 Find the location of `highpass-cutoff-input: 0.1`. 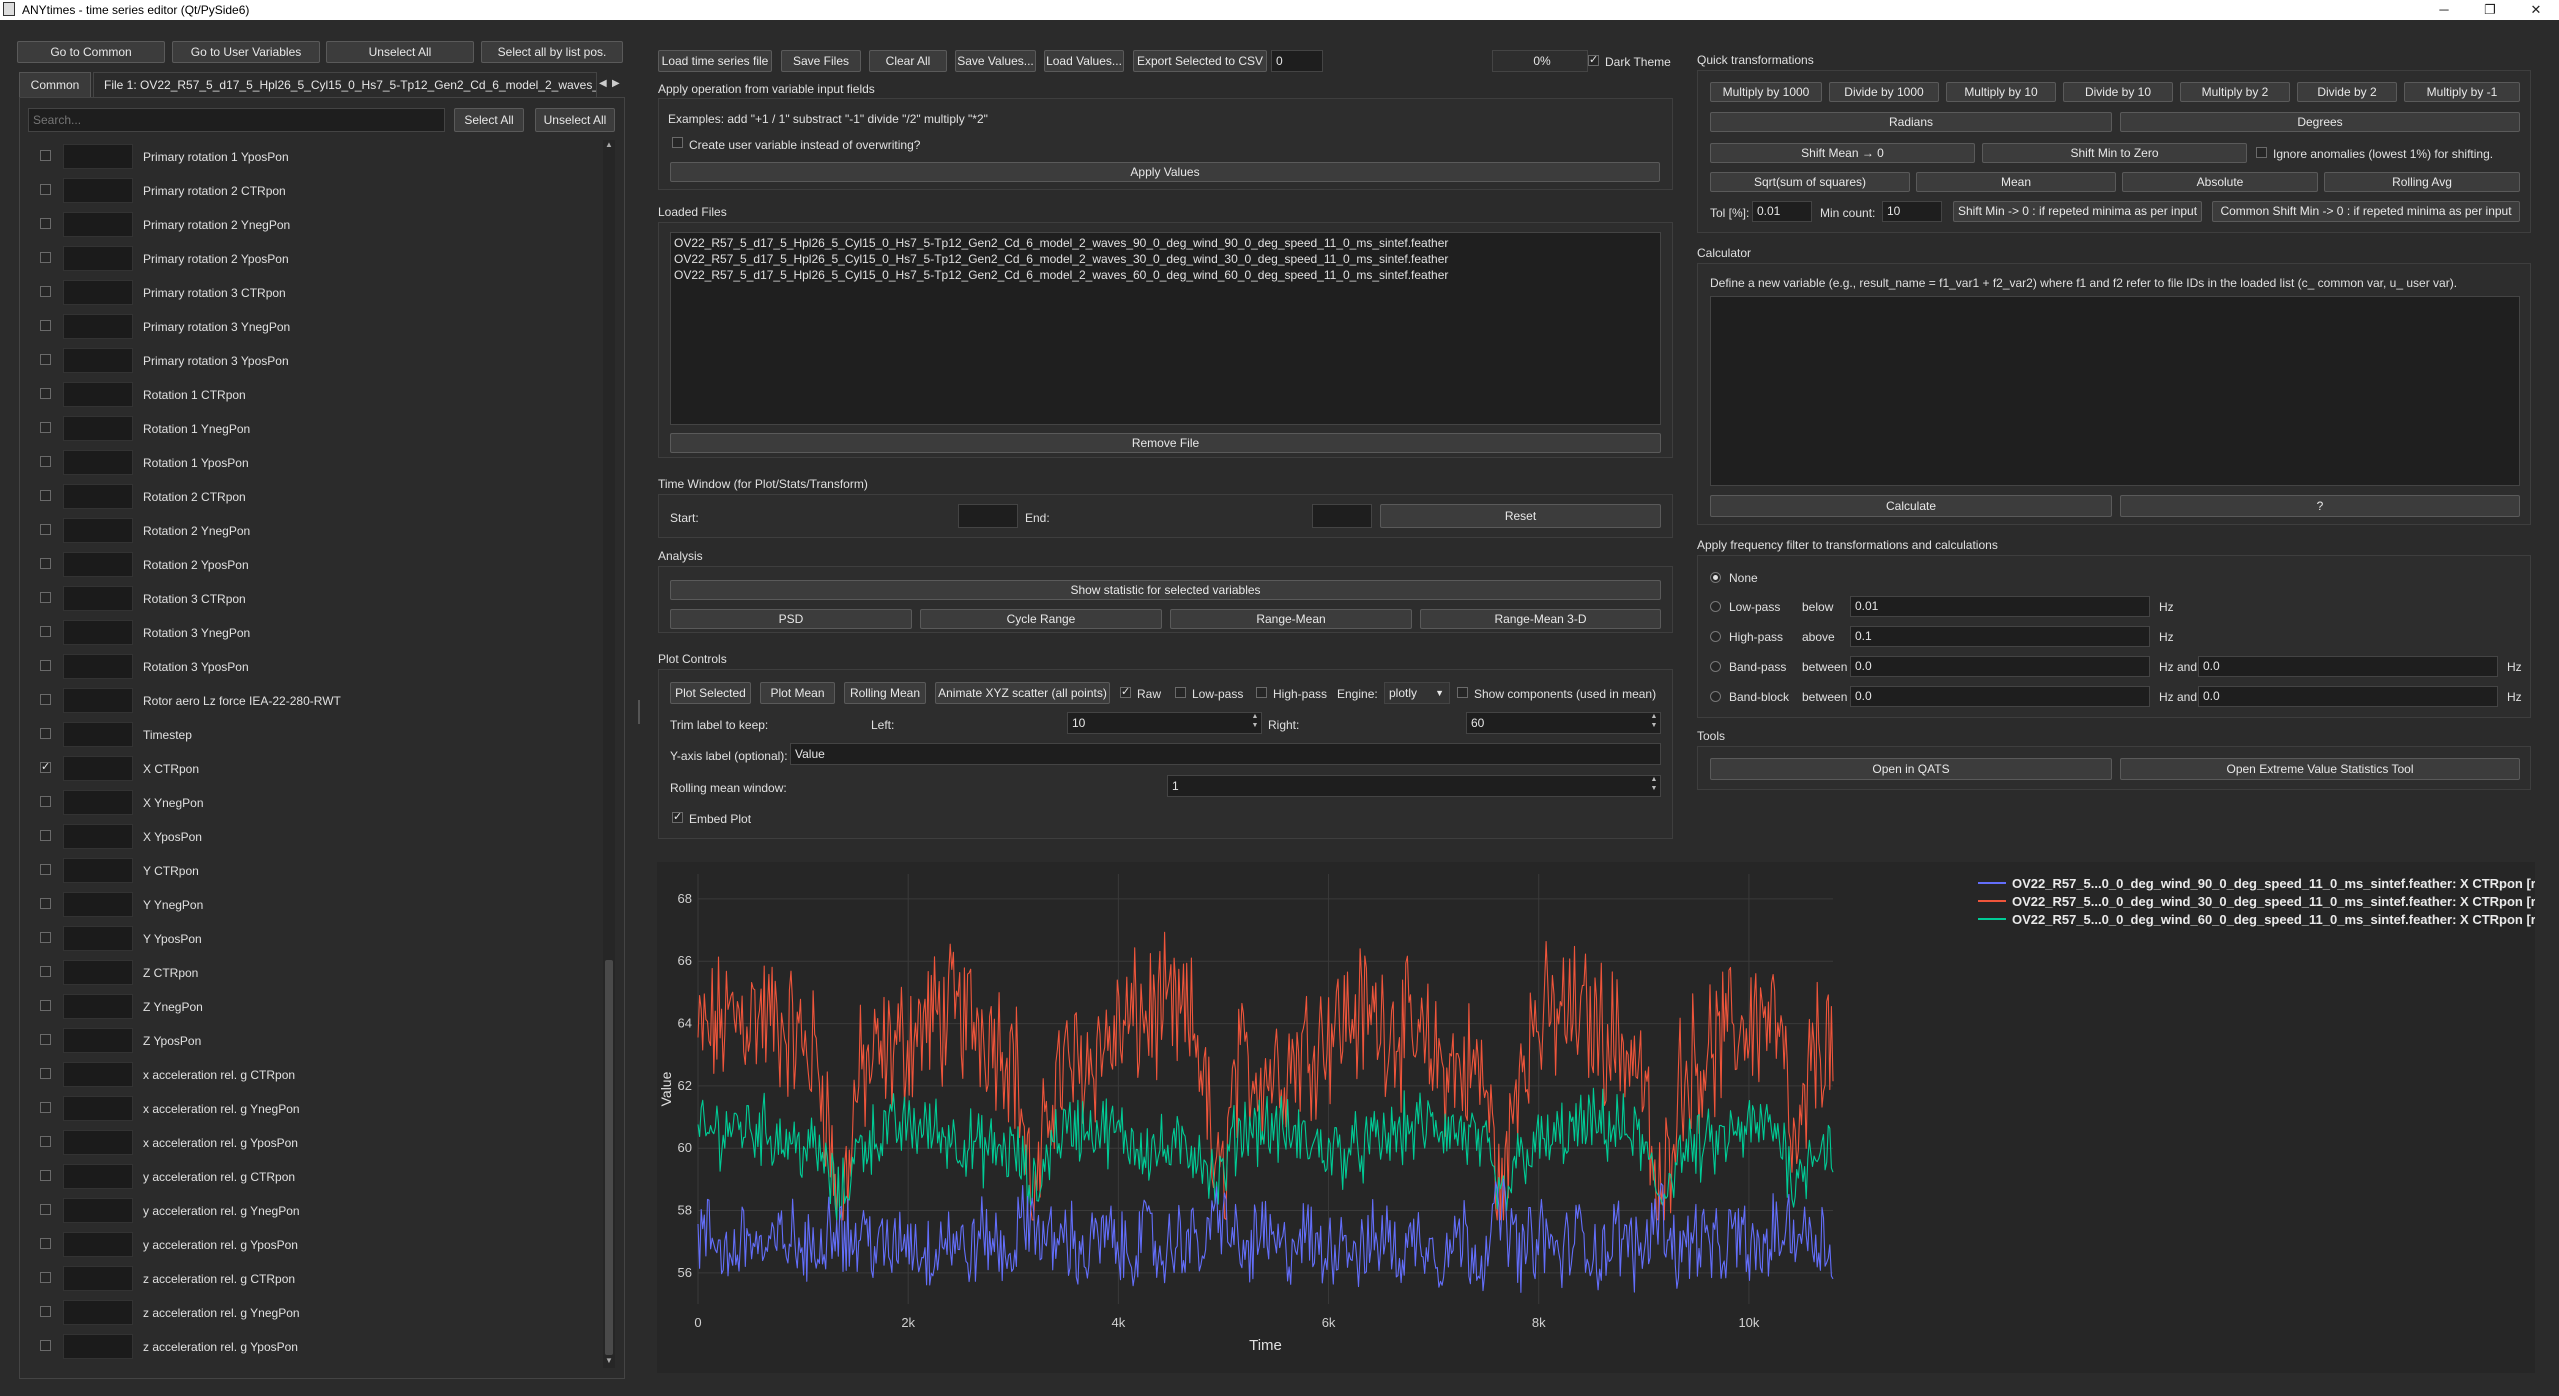

highpass-cutoff-input: 0.1 is located at coordinates (2000, 636).